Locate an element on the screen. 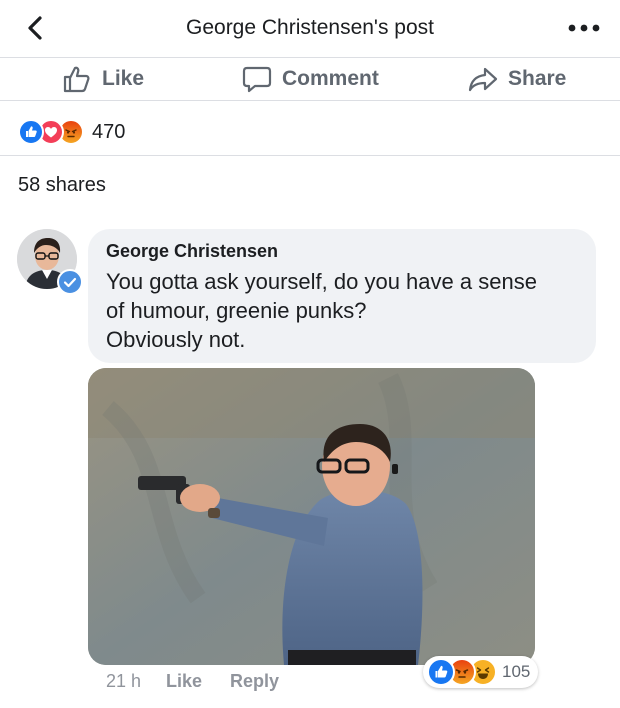 Image resolution: width=620 pixels, height=708 pixels. action-divider is located at coordinates (310, 100).